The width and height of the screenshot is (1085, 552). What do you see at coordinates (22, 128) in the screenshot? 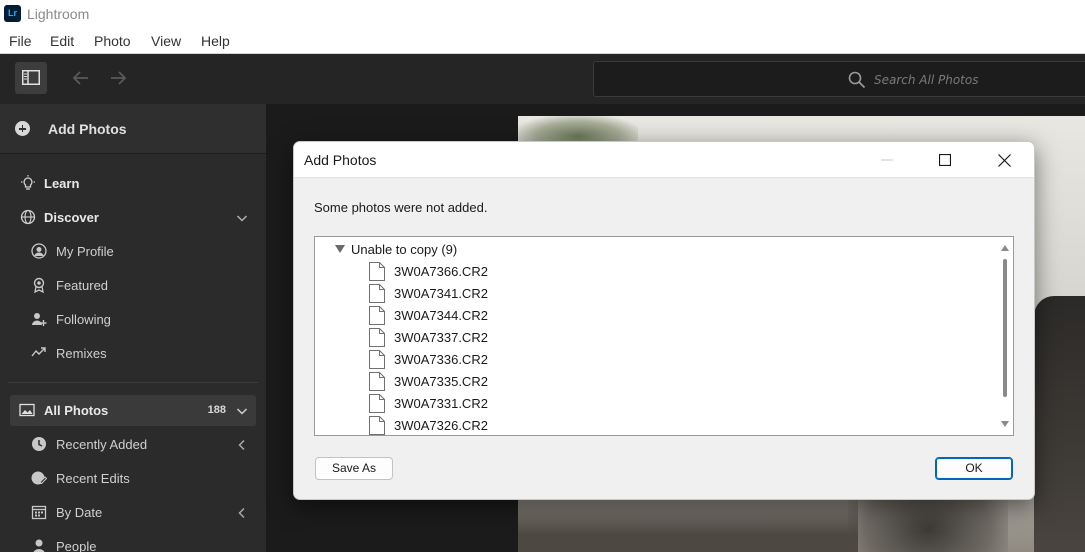
I see `add-icon` at bounding box center [22, 128].